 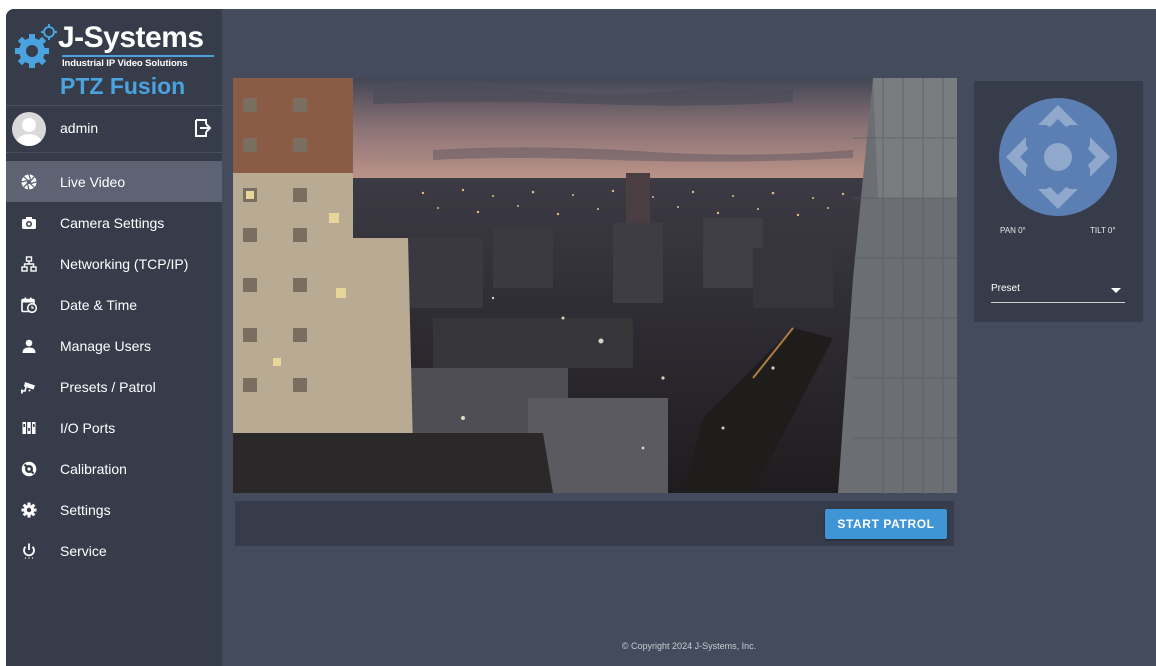 What do you see at coordinates (125, 63) in the screenshot?
I see `brand-tagline: Industrial IP Video Solutions` at bounding box center [125, 63].